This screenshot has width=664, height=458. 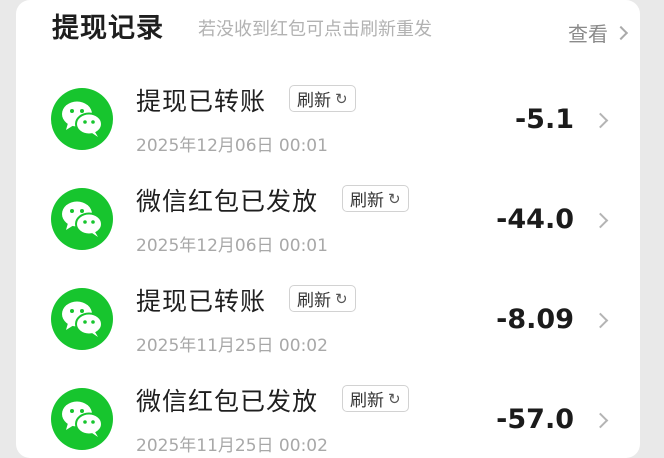 I want to click on records-header: 提现记录 若没收到红包可点击刷新重发 查看, so click(x=342, y=27).